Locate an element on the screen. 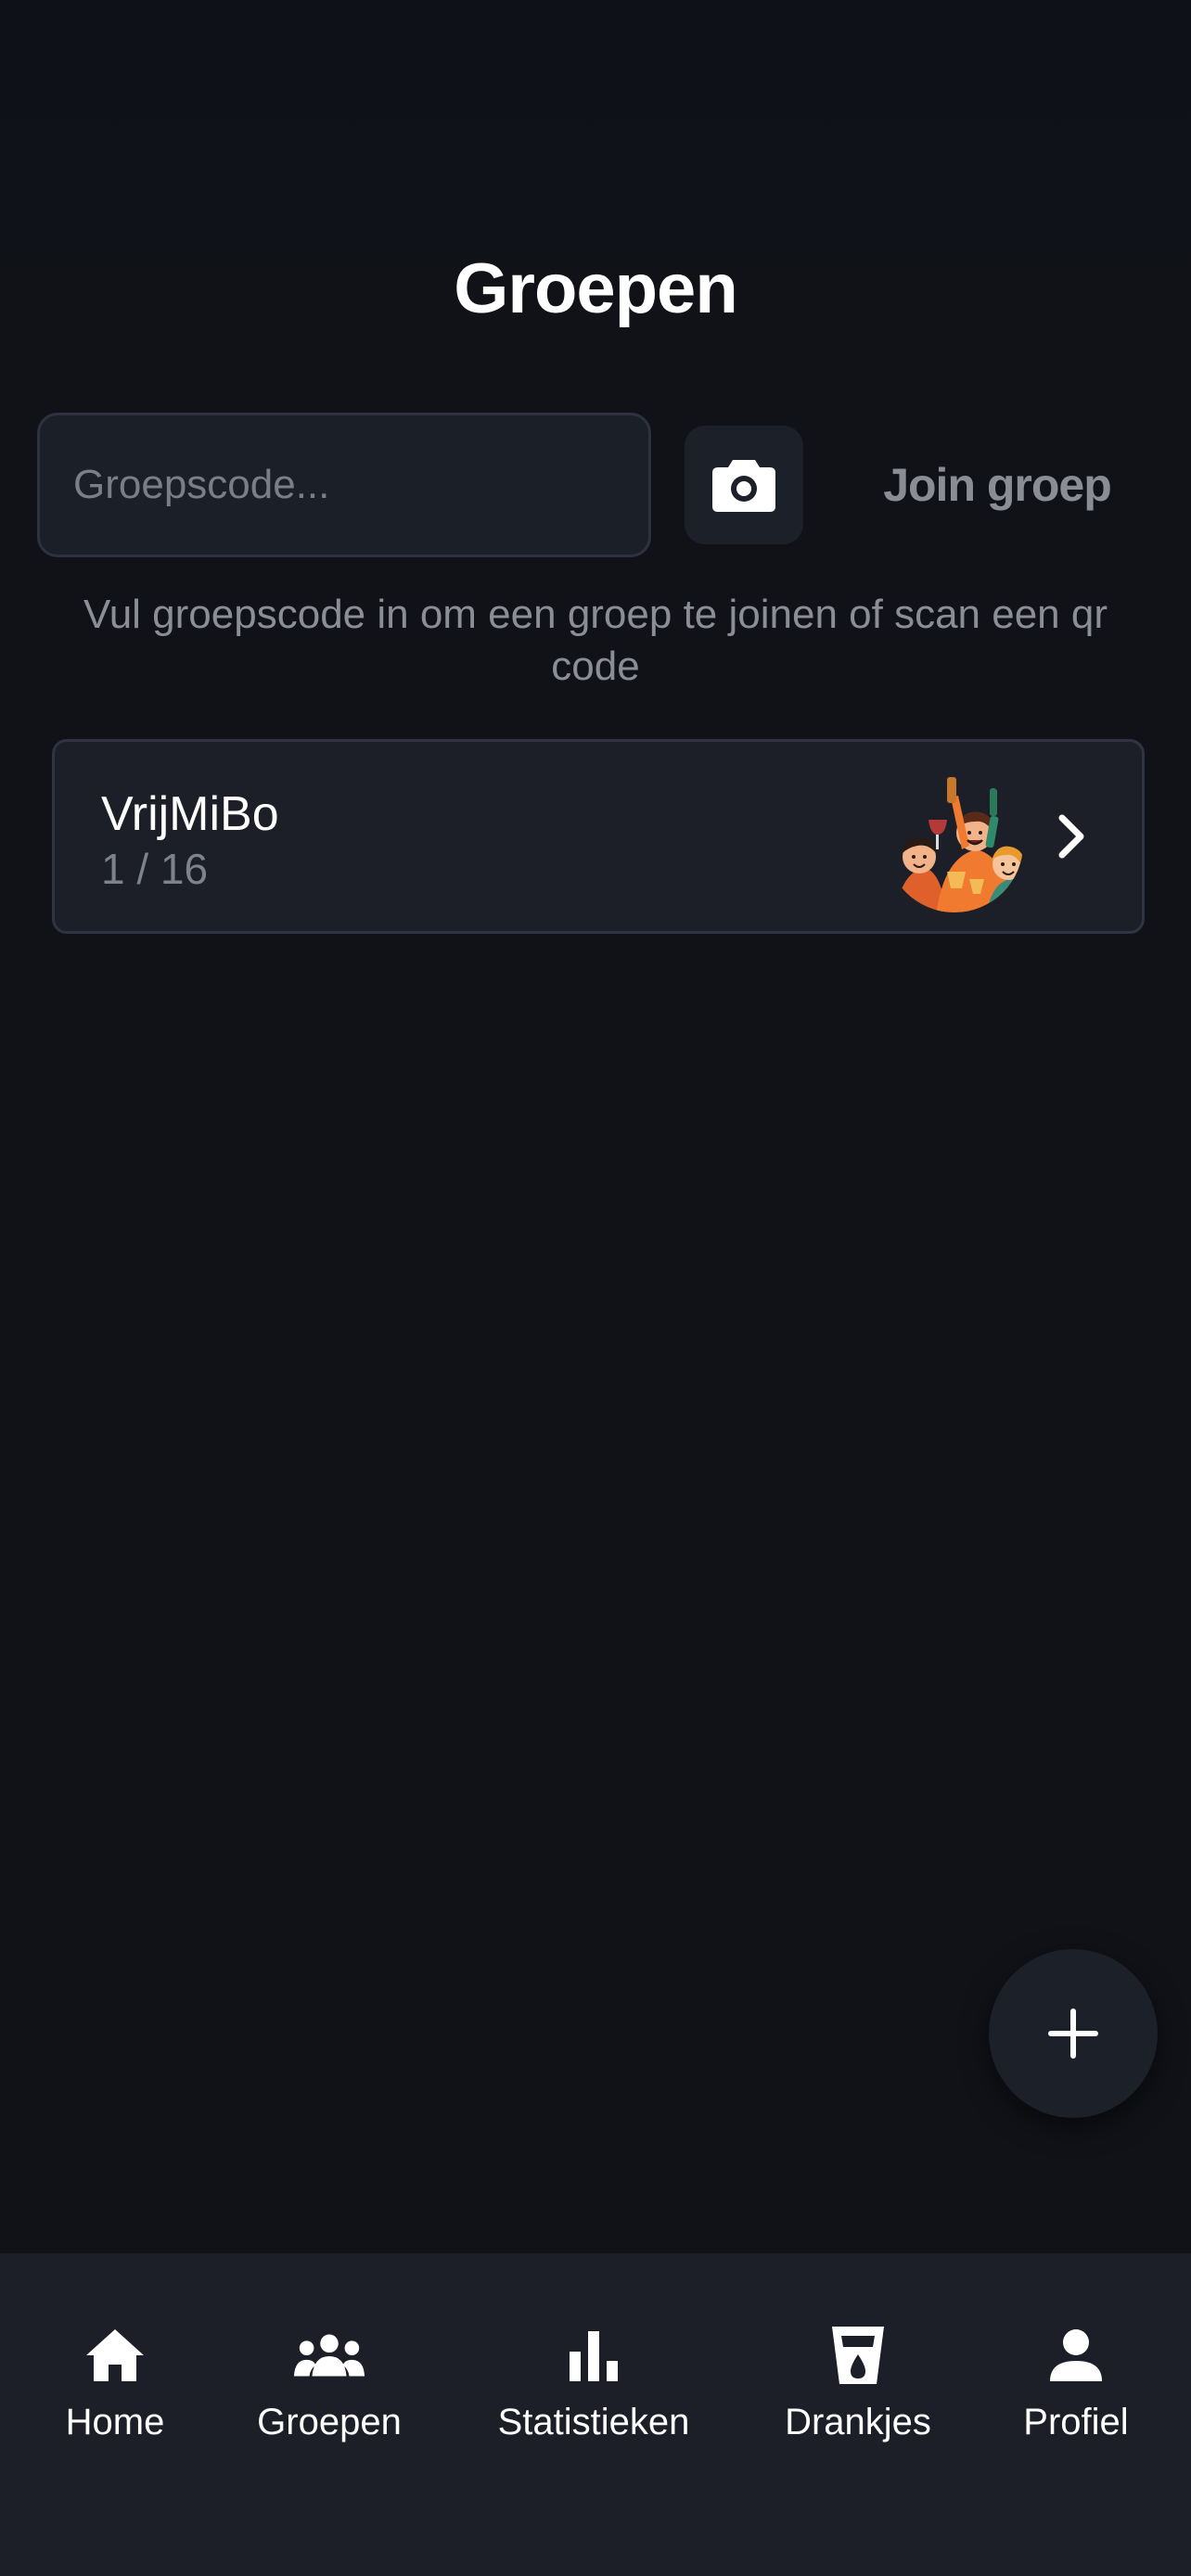 The height and width of the screenshot is (2576, 1191). home-icon is located at coordinates (115, 2355).